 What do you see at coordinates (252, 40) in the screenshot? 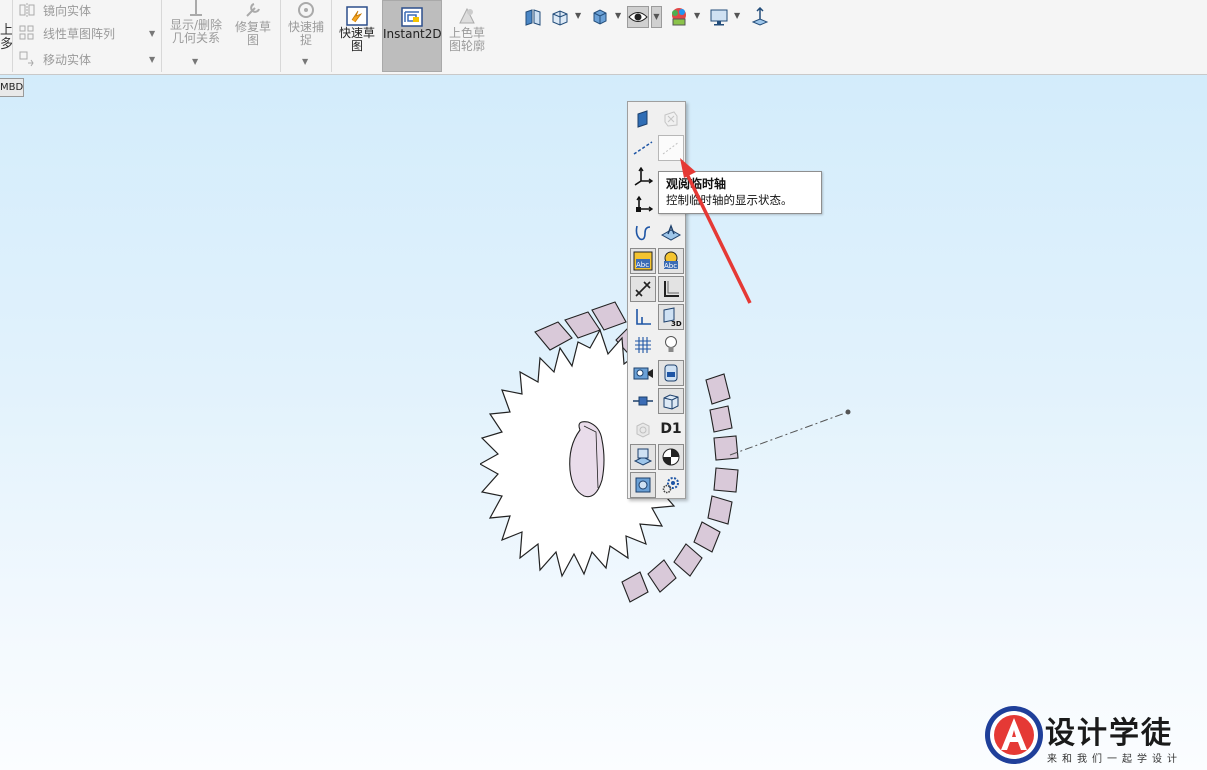
I see `repair-label-line2: 图` at bounding box center [252, 40].